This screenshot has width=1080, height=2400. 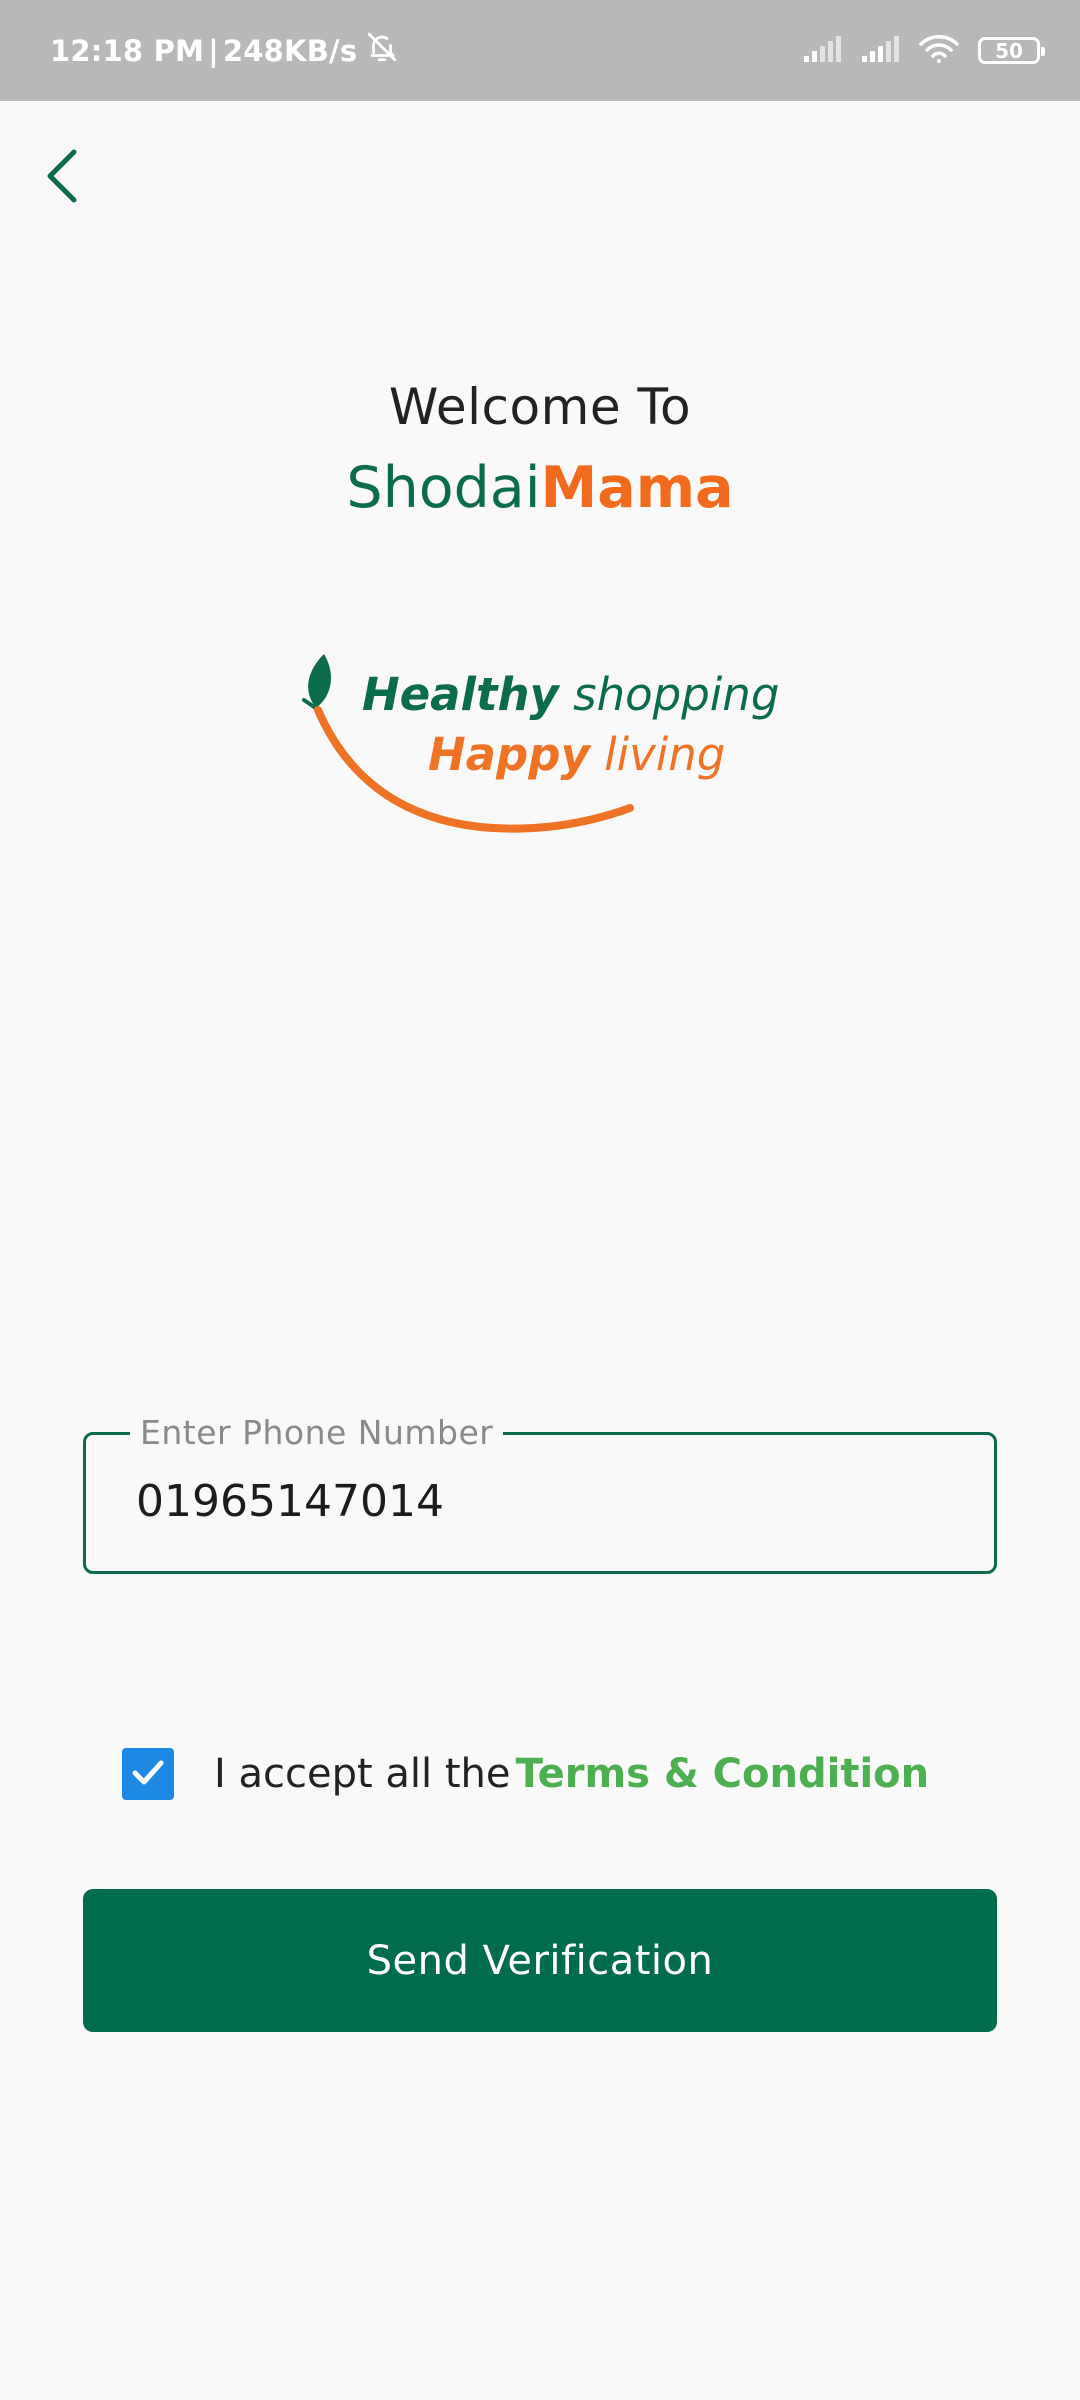 What do you see at coordinates (540, 407) in the screenshot?
I see `welcome-heading: Welcome To` at bounding box center [540, 407].